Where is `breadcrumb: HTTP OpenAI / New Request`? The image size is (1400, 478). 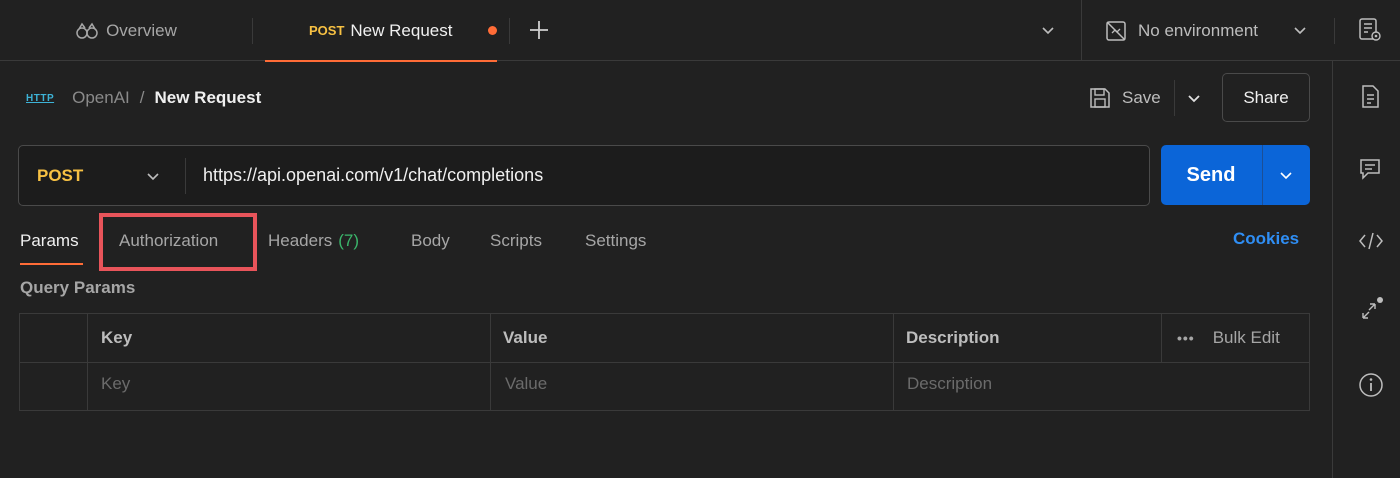 breadcrumb: HTTP OpenAI / New Request is located at coordinates (143, 98).